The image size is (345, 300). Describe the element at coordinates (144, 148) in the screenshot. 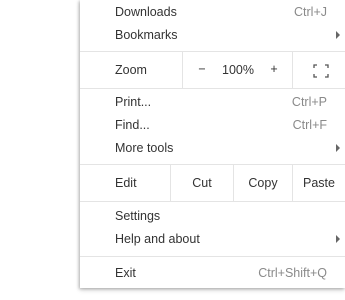

I see `menu-item-label: More tools` at that location.